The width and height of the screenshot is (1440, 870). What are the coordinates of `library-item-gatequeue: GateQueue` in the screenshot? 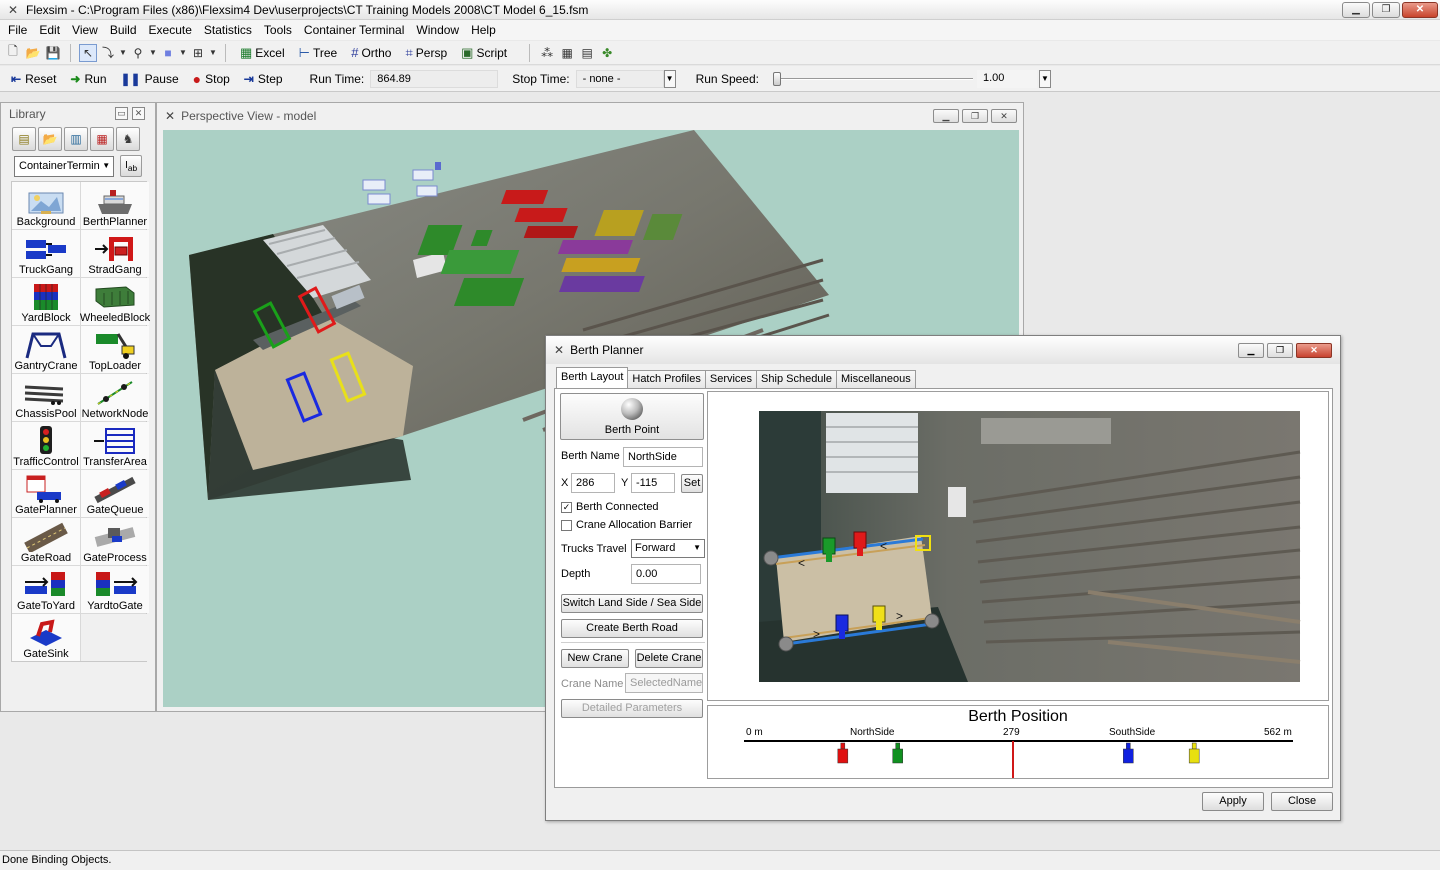 It's located at (115, 493).